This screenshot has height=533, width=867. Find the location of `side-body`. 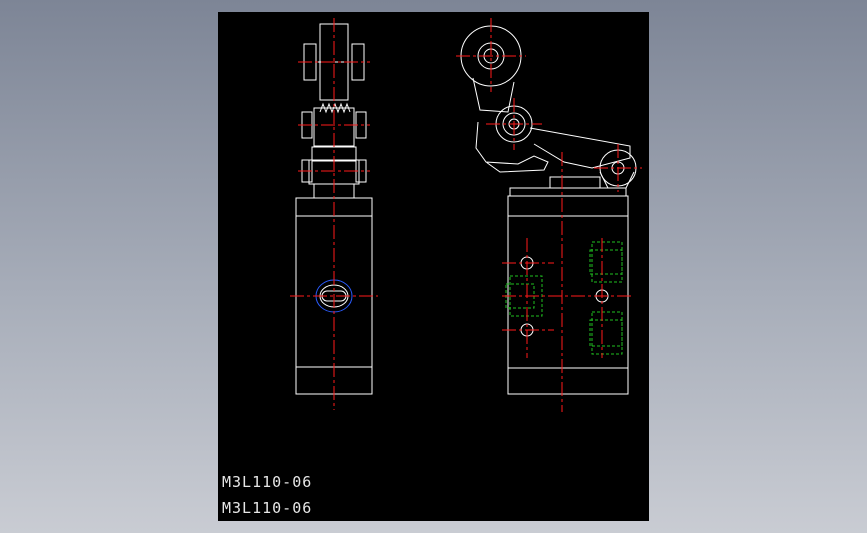

side-body is located at coordinates (568, 295).